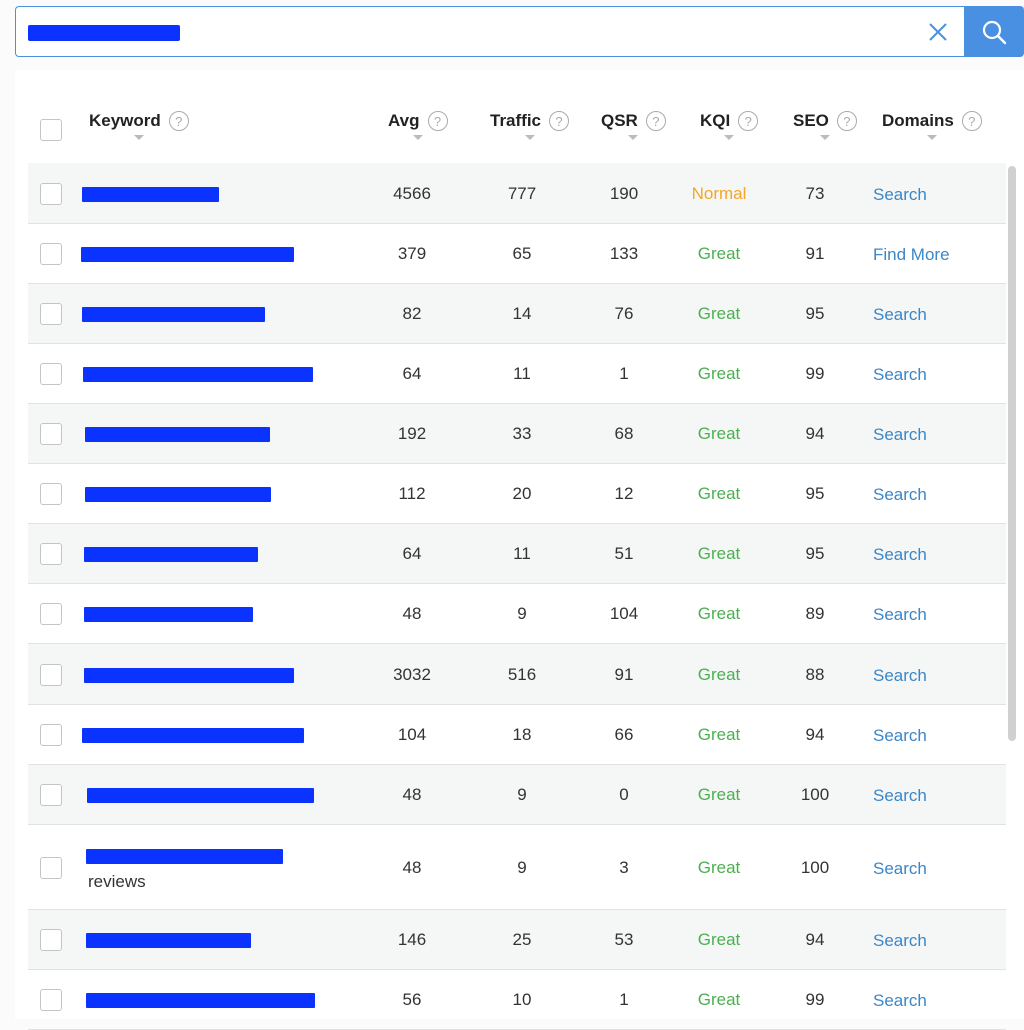  I want to click on table-row: 64 11 51 Great 95 Search, so click(517, 554).